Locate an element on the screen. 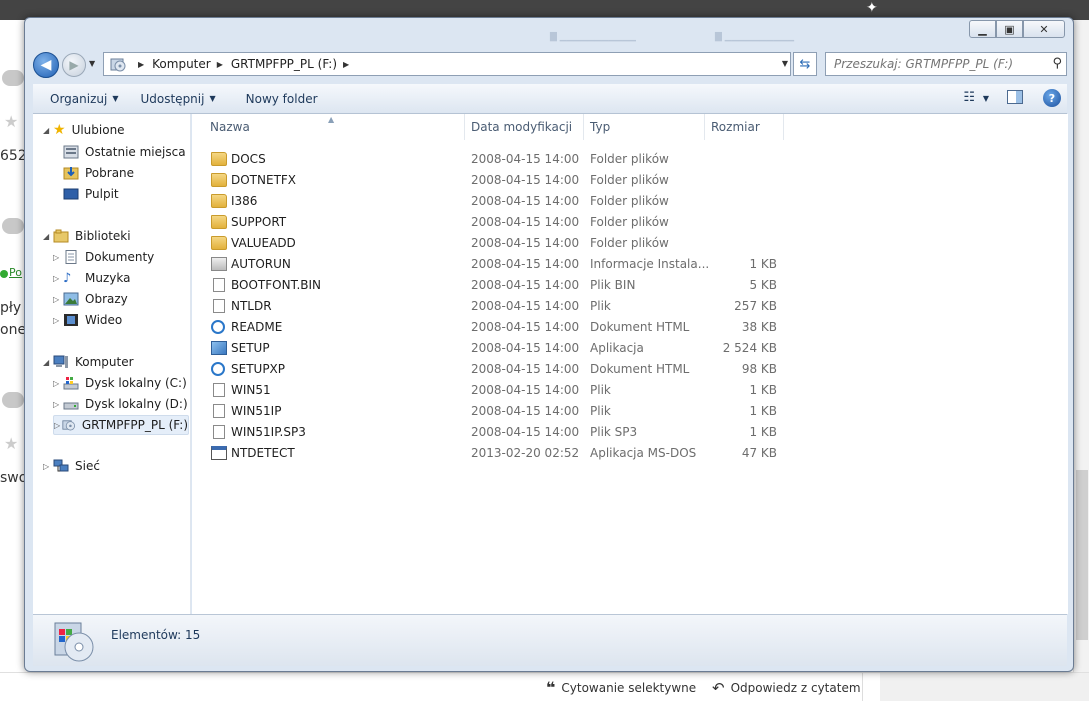  system-drive-icon is located at coordinates (71, 383).